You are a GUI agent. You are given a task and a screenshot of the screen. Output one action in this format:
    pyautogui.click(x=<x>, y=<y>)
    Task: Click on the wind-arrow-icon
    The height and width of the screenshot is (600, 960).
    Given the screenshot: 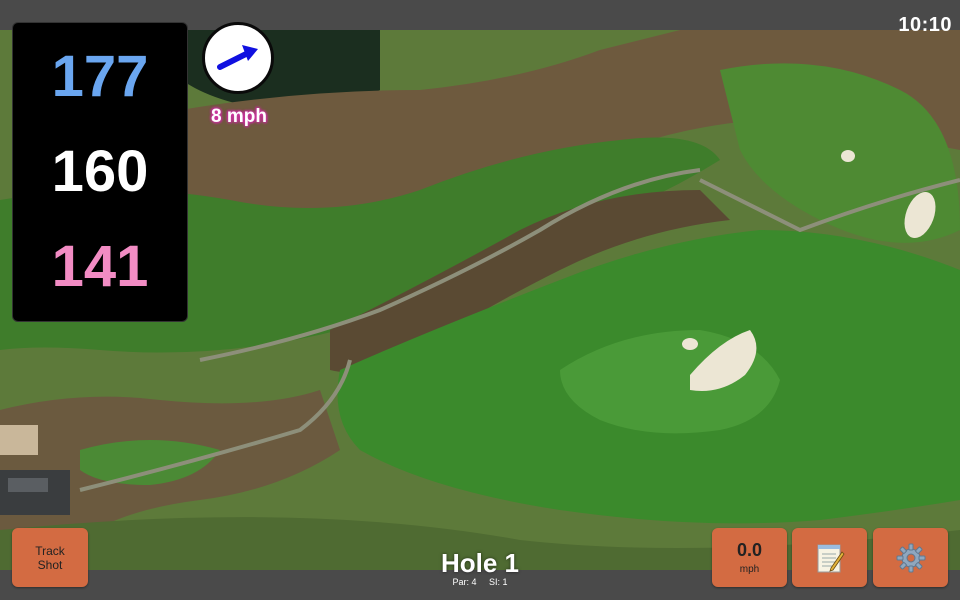 What is the action you would take?
    pyautogui.click(x=237, y=57)
    